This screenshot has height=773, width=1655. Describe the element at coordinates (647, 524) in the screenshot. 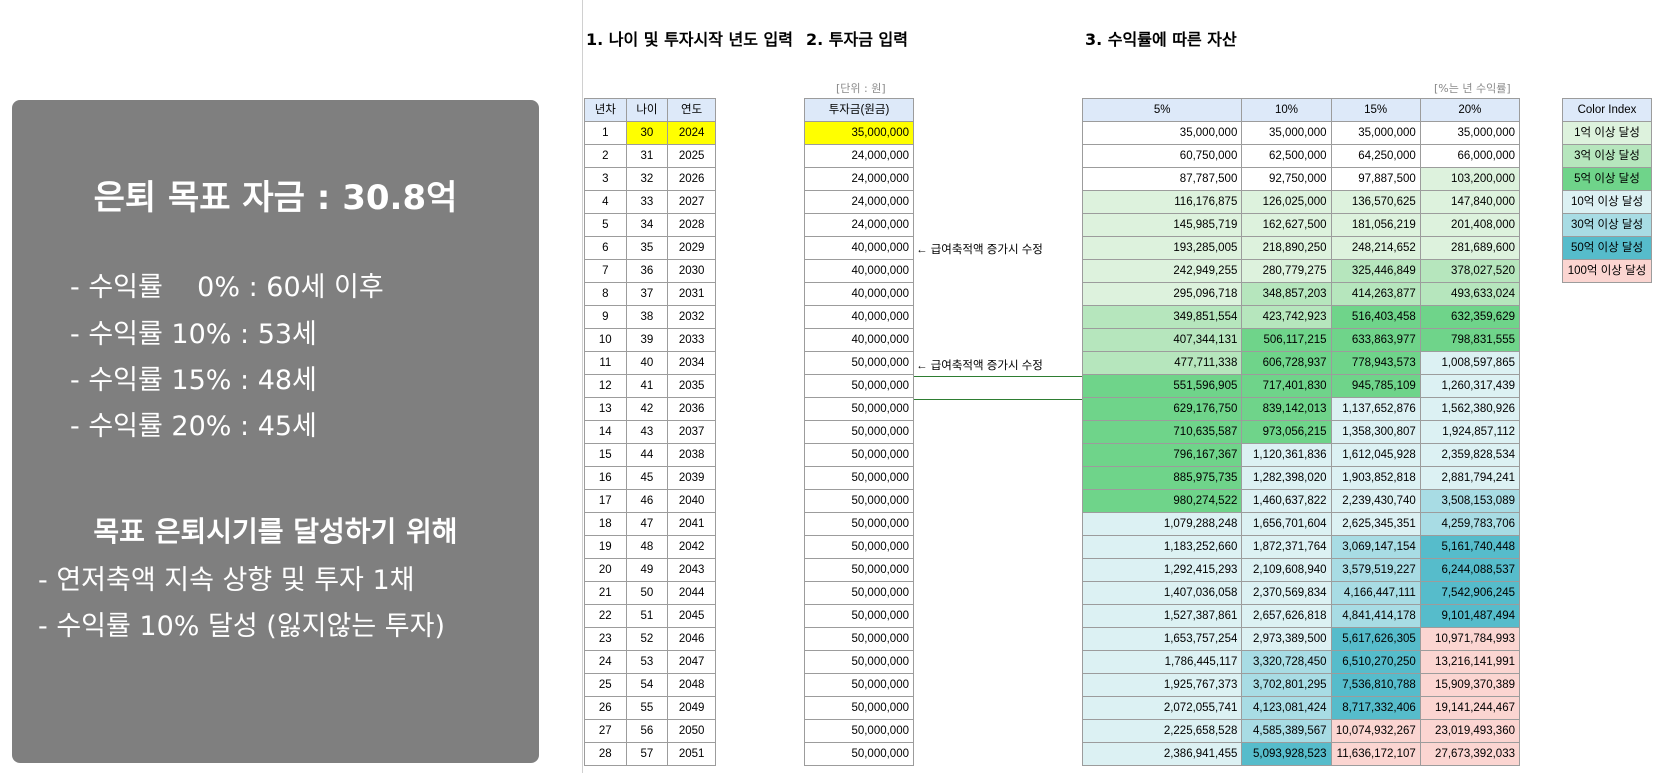

I see `age-cell: 47` at that location.